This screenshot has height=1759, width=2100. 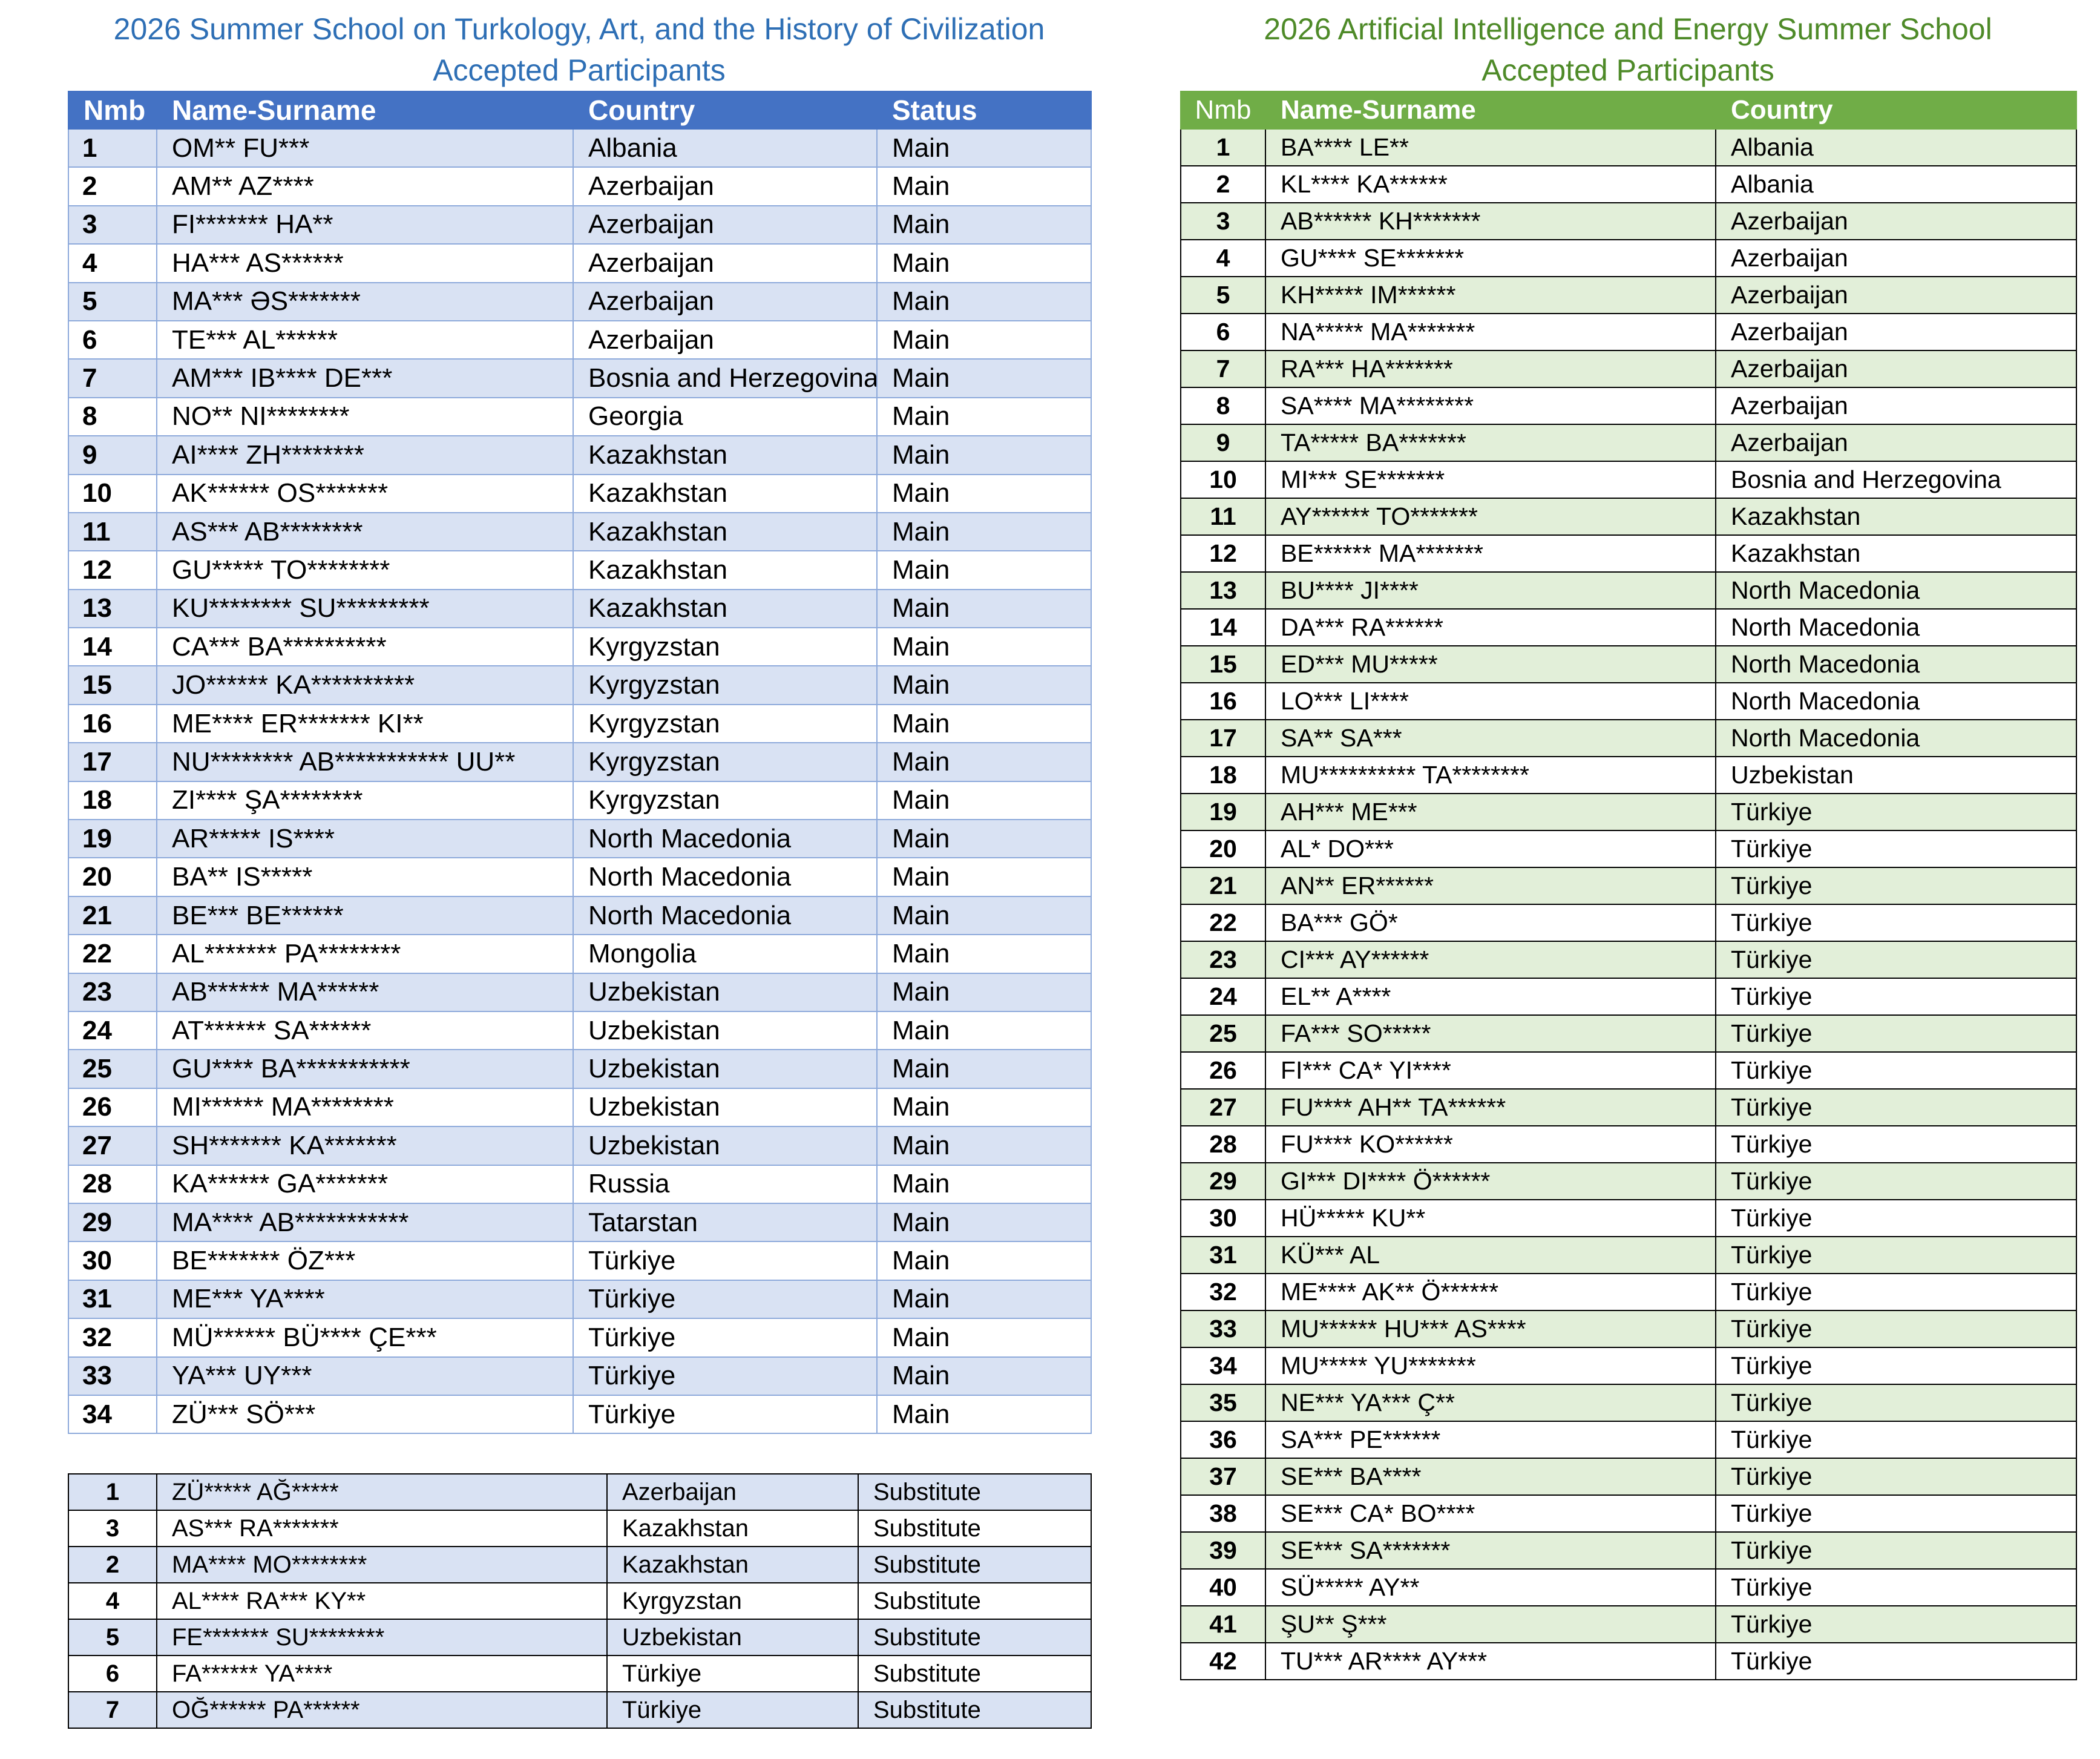 I want to click on participant-name: AR***** IS****, so click(x=365, y=839).